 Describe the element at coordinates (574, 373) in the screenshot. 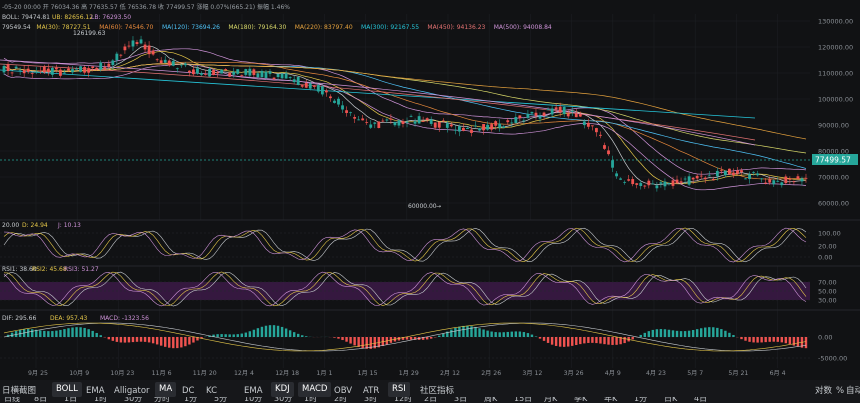

I see `time-axis-label: 3月 26` at that location.